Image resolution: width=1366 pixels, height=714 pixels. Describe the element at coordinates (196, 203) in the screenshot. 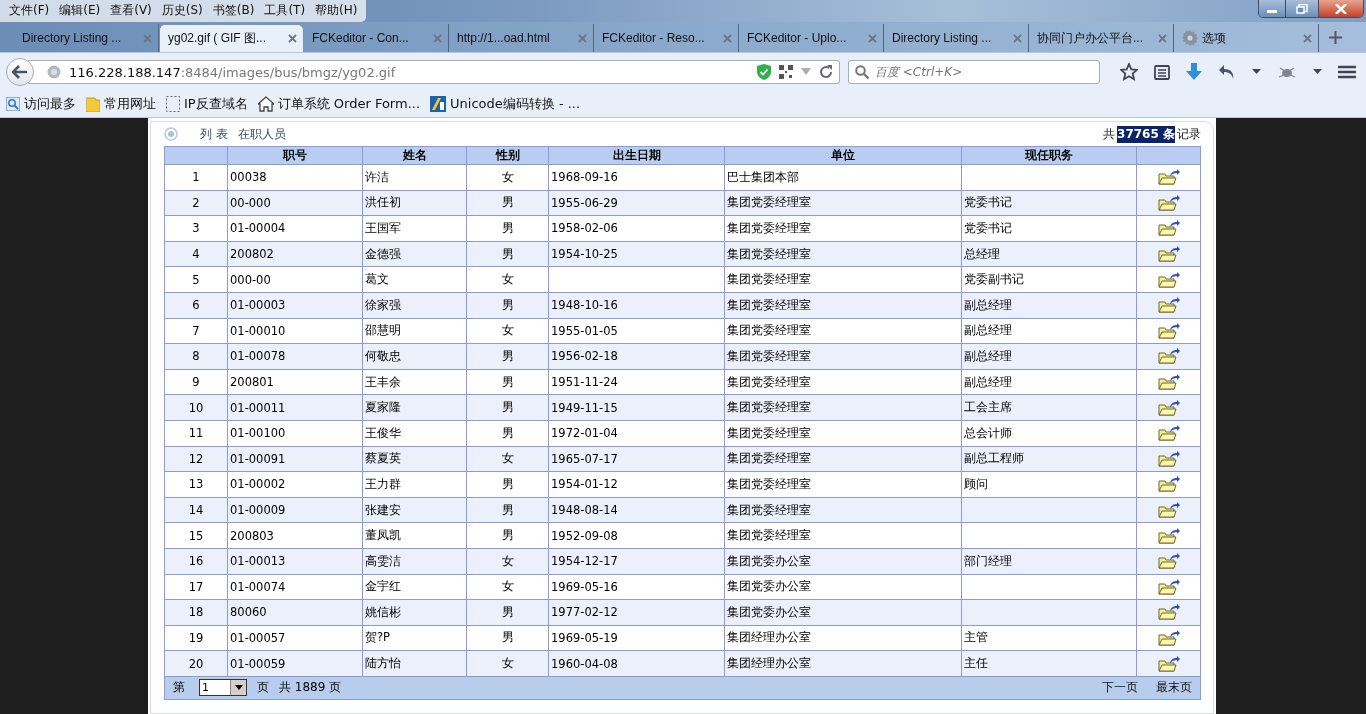

I see `table-cell: 2` at that location.